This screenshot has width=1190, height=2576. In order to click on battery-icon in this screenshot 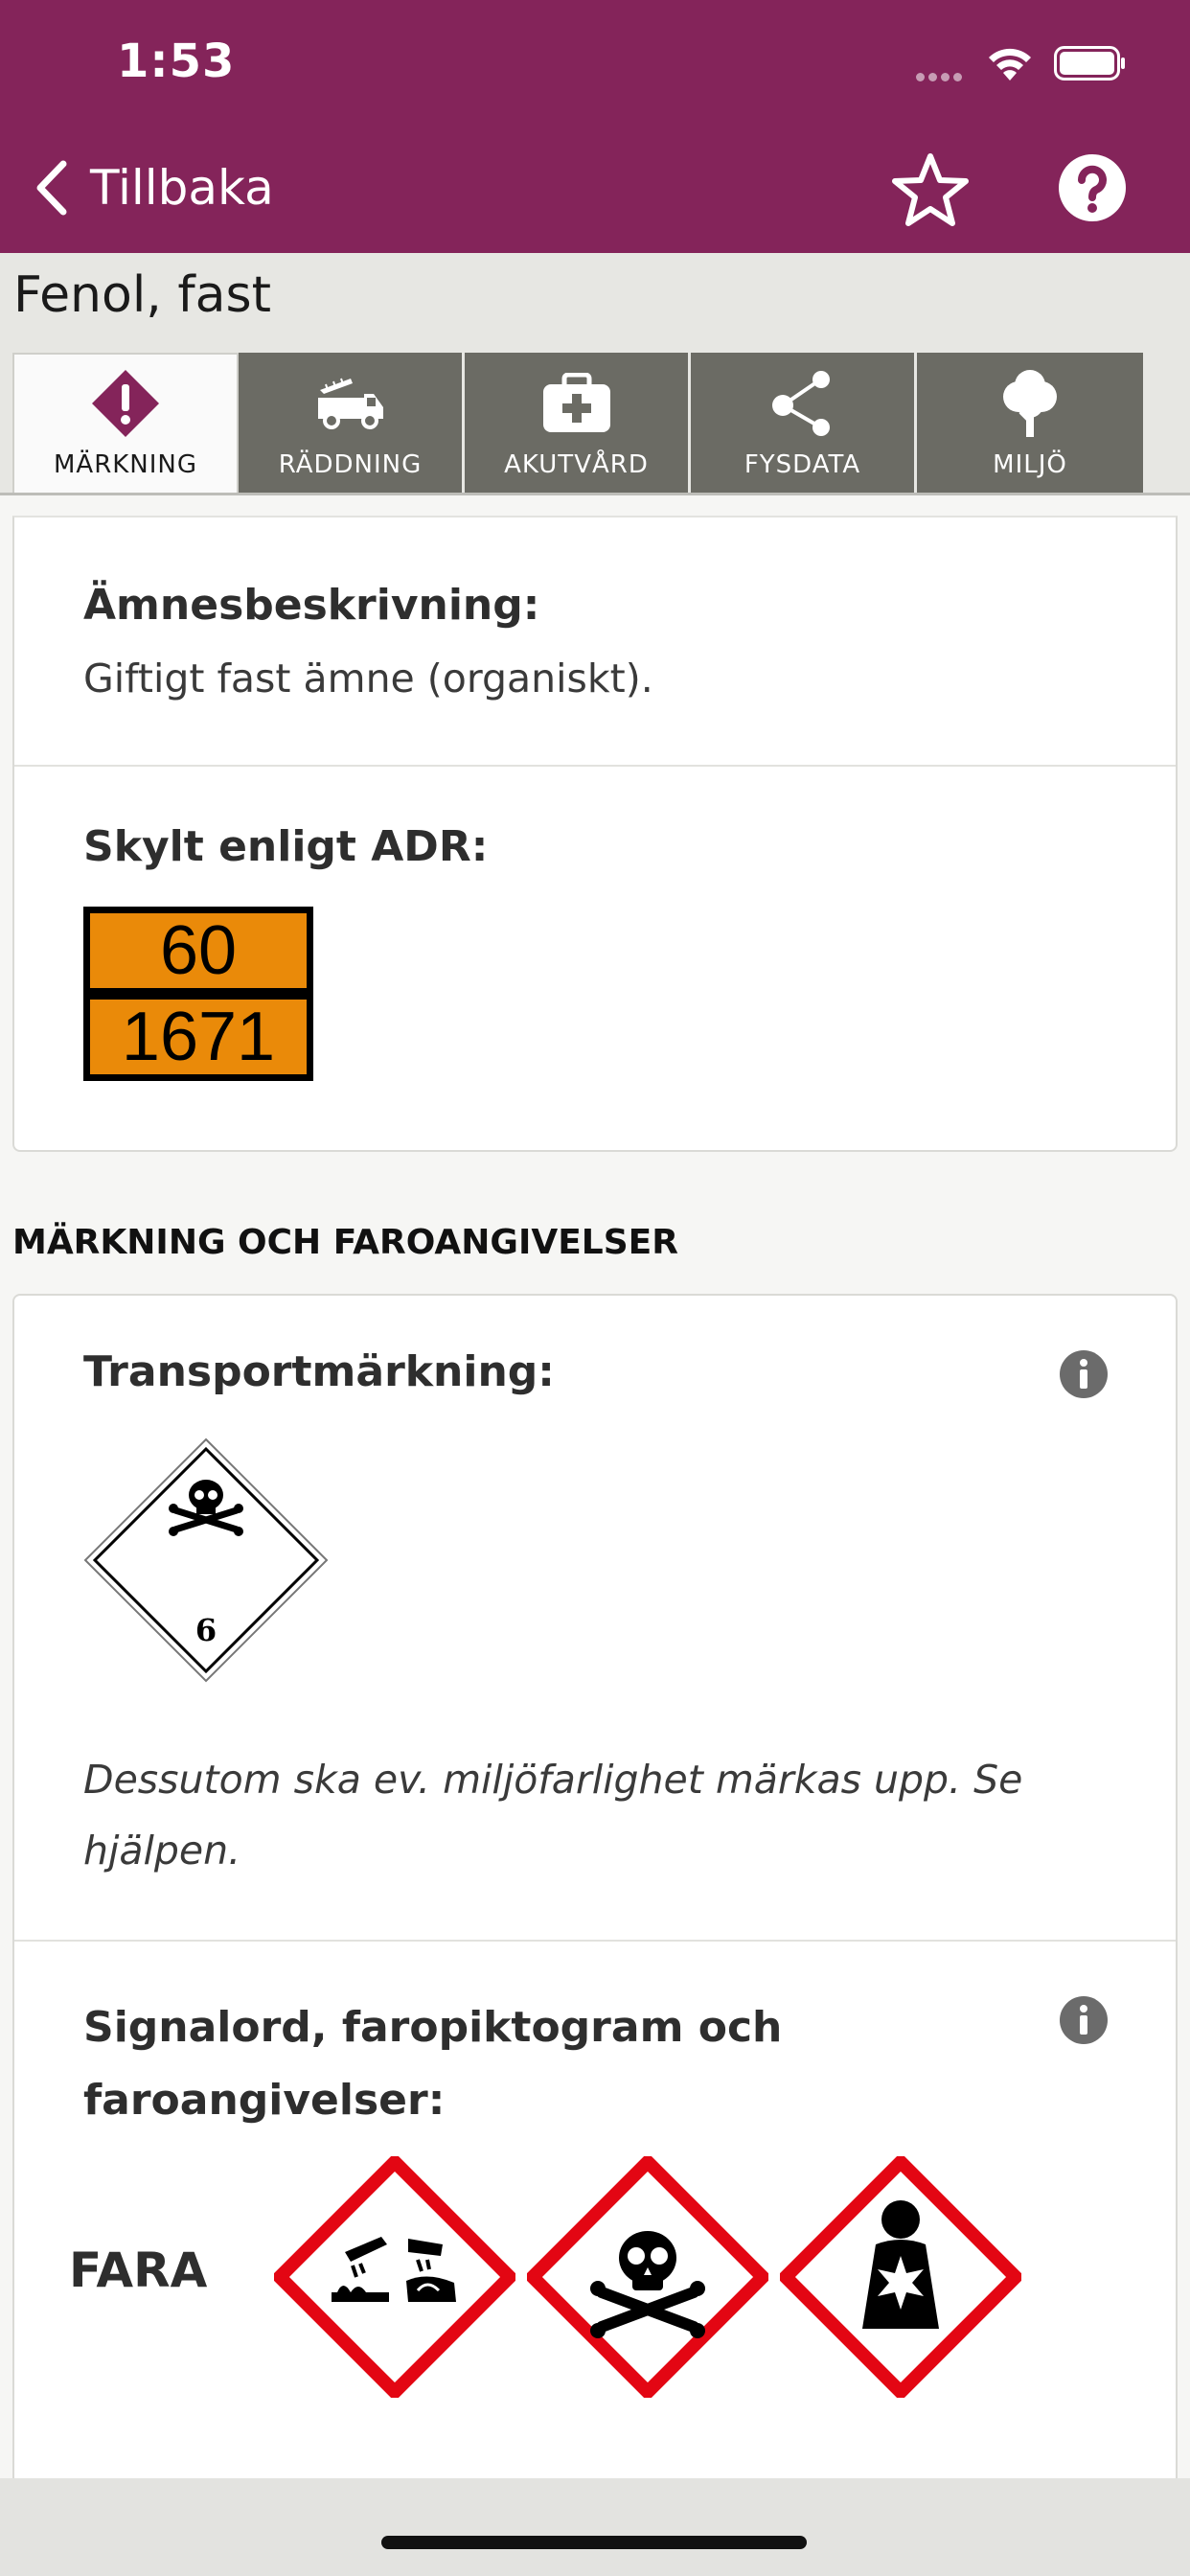, I will do `click(1090, 63)`.